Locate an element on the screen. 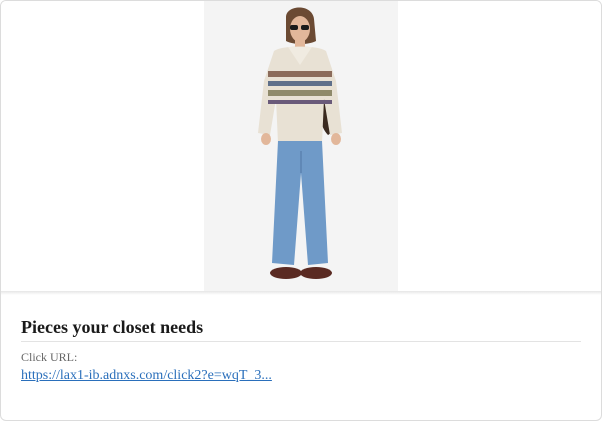 This screenshot has height=421, width=602. title-divider is located at coordinates (301, 341).